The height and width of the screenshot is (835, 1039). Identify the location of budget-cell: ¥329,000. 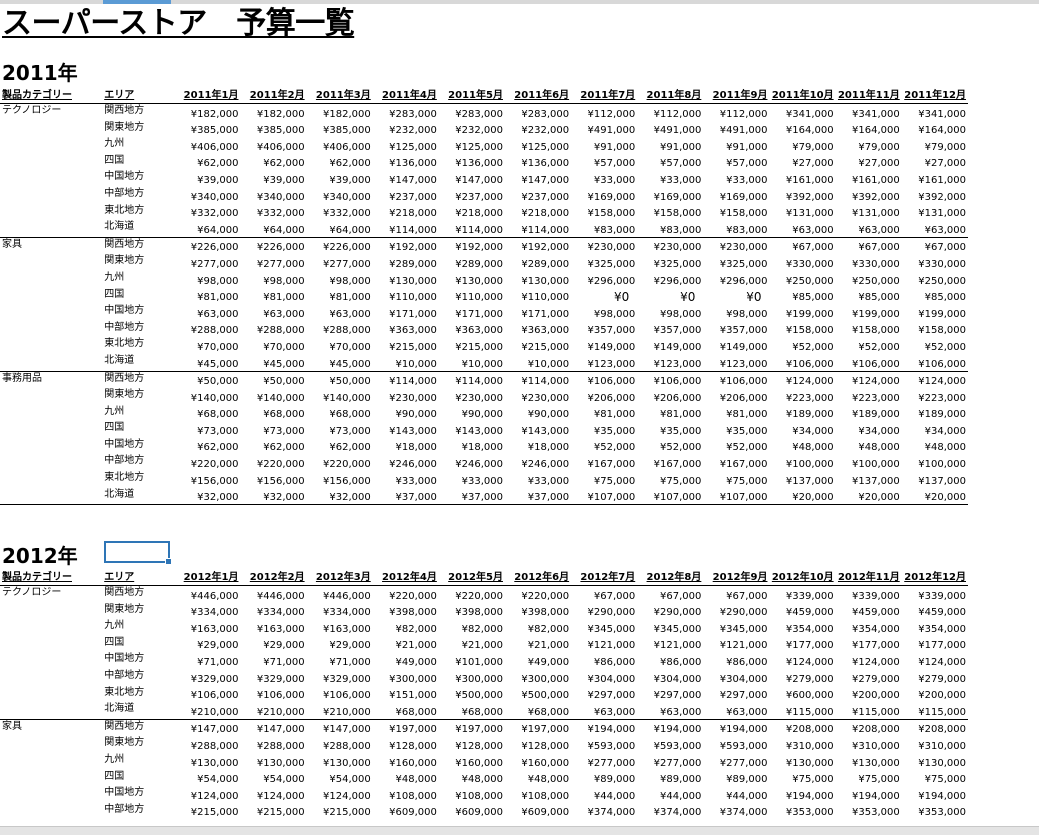
(273, 677).